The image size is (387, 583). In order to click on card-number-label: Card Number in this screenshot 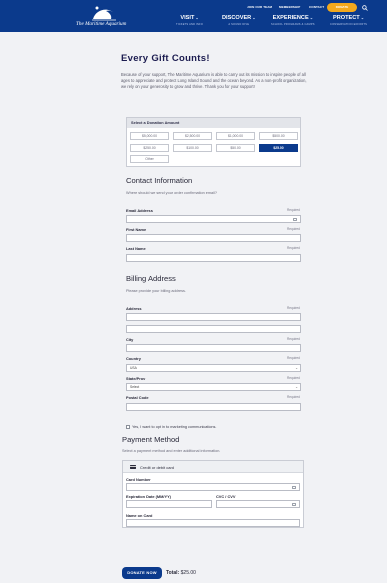, I will do `click(138, 479)`.